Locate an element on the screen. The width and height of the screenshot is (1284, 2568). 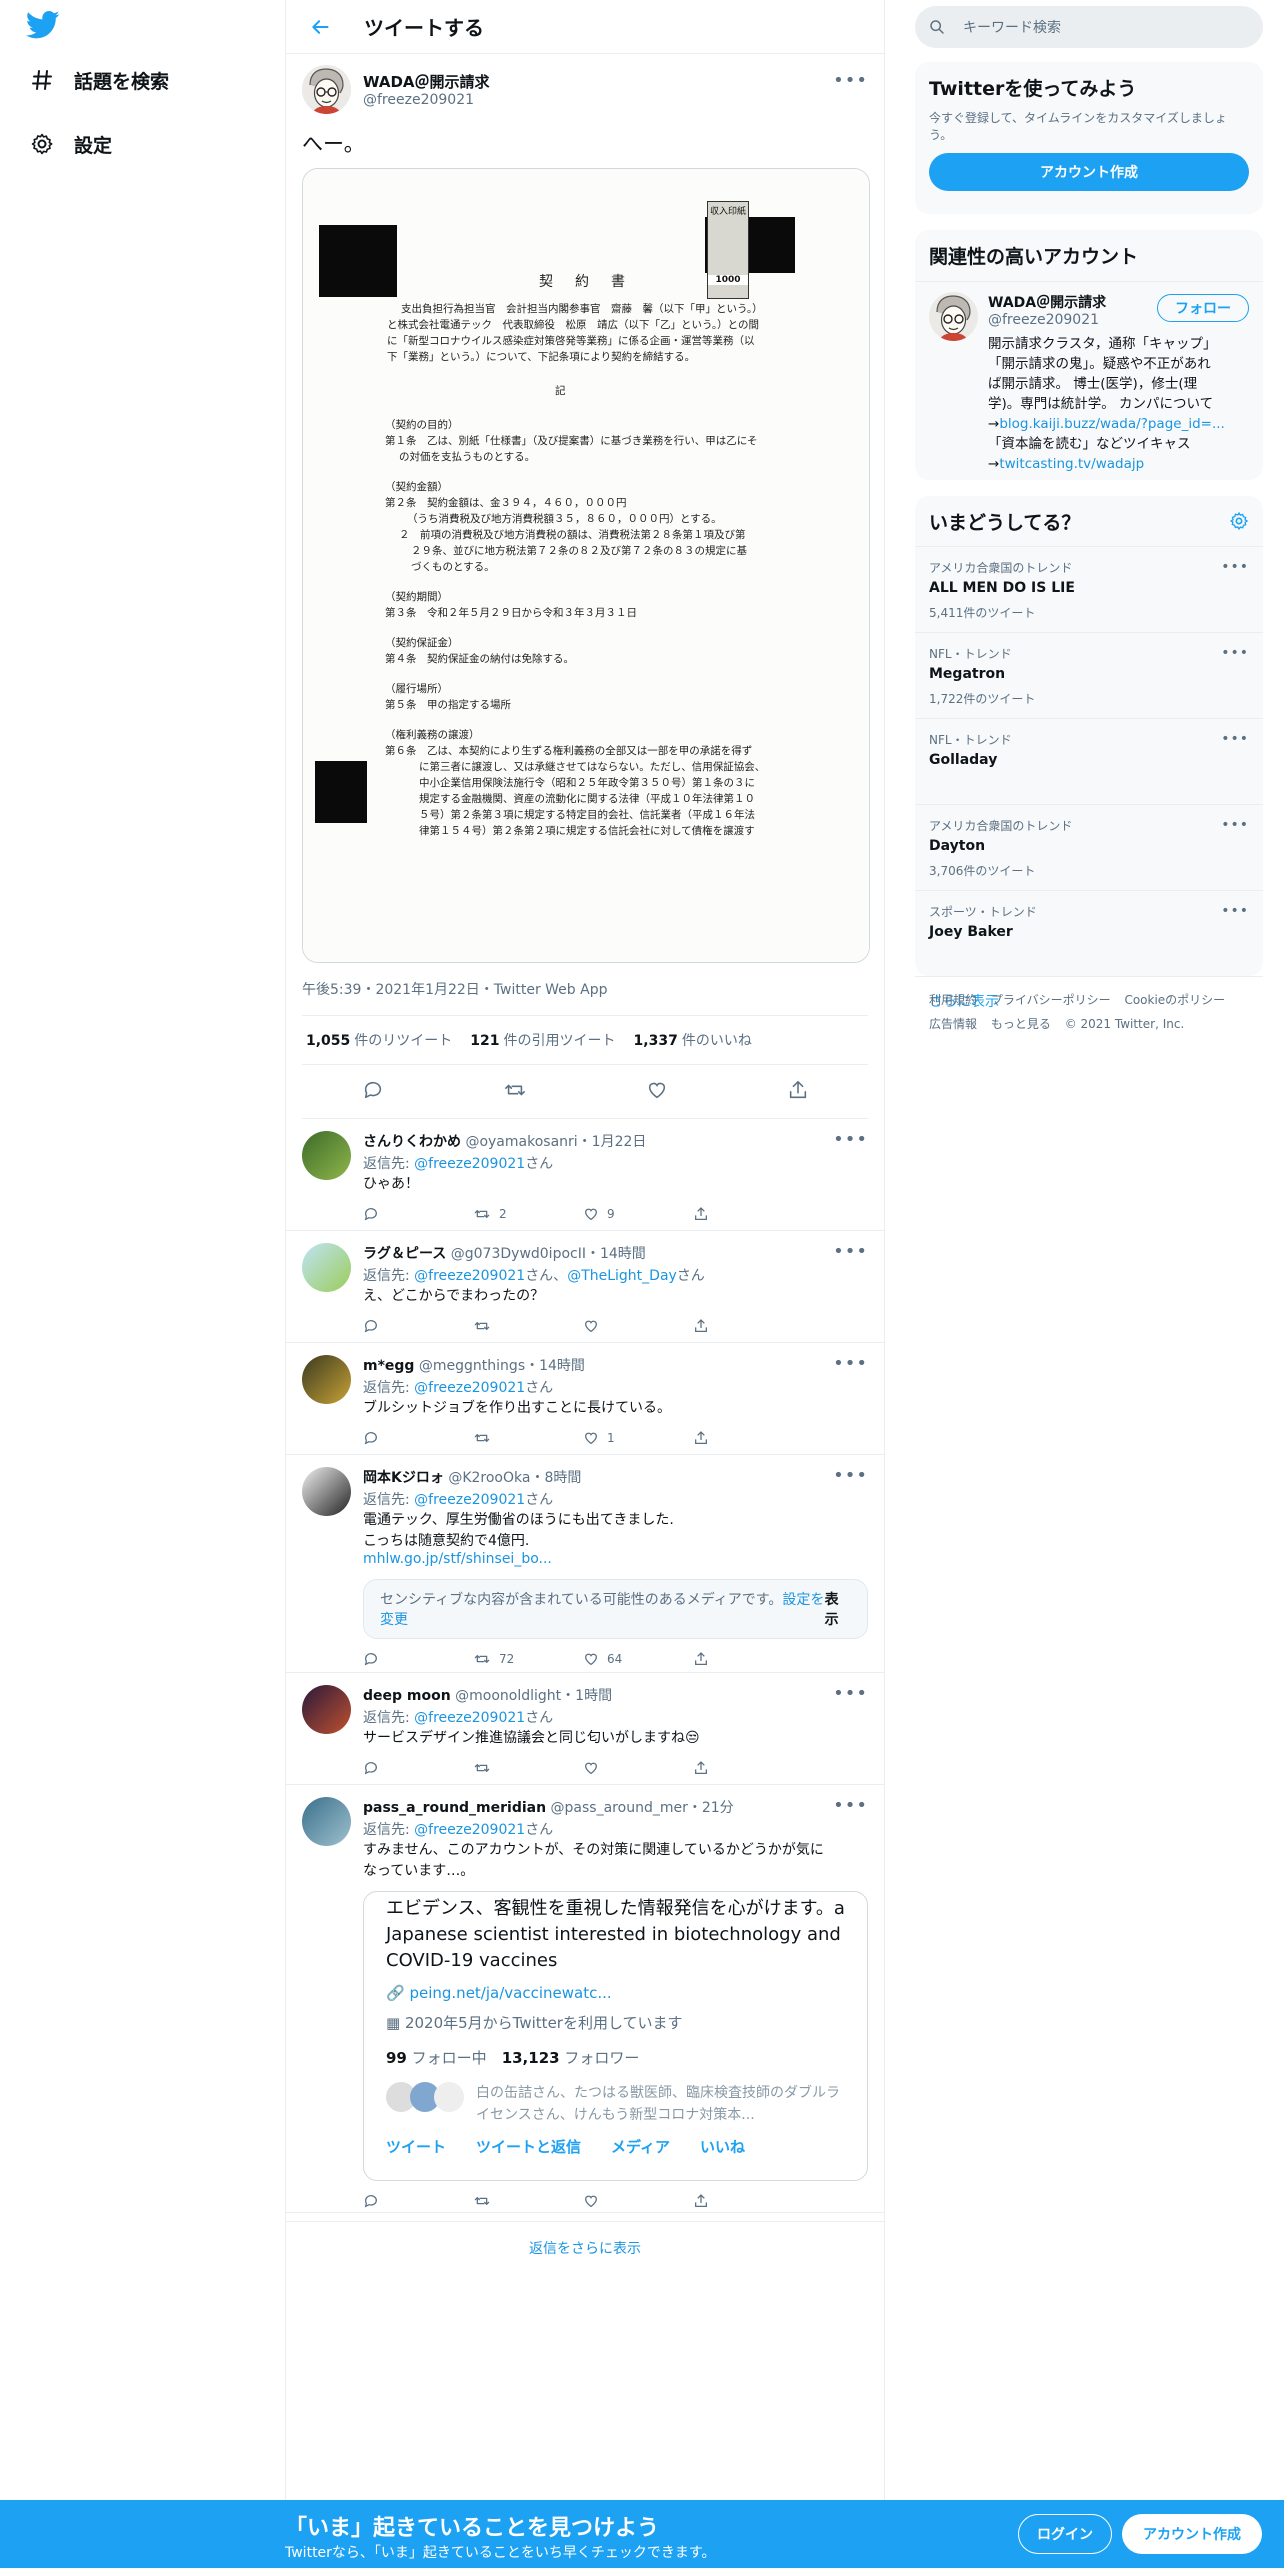
back-arrow-icon is located at coordinates (320, 27).